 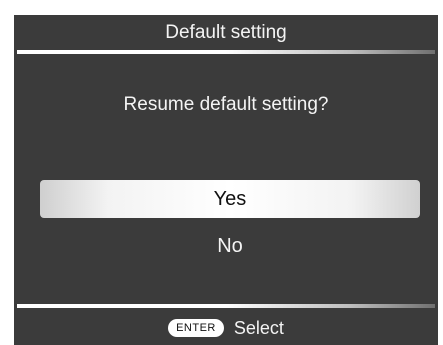 I want to click on footer-hint: ENTER Select, so click(x=226, y=328).